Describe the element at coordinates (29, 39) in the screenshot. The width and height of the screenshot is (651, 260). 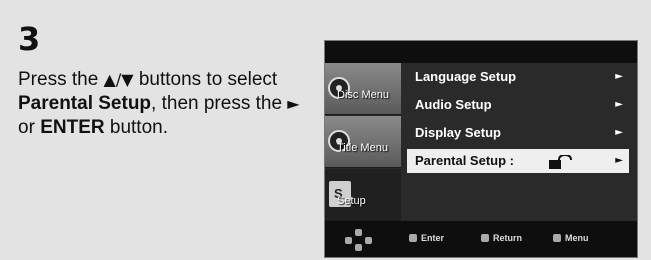
I see `step-number: 3` at that location.